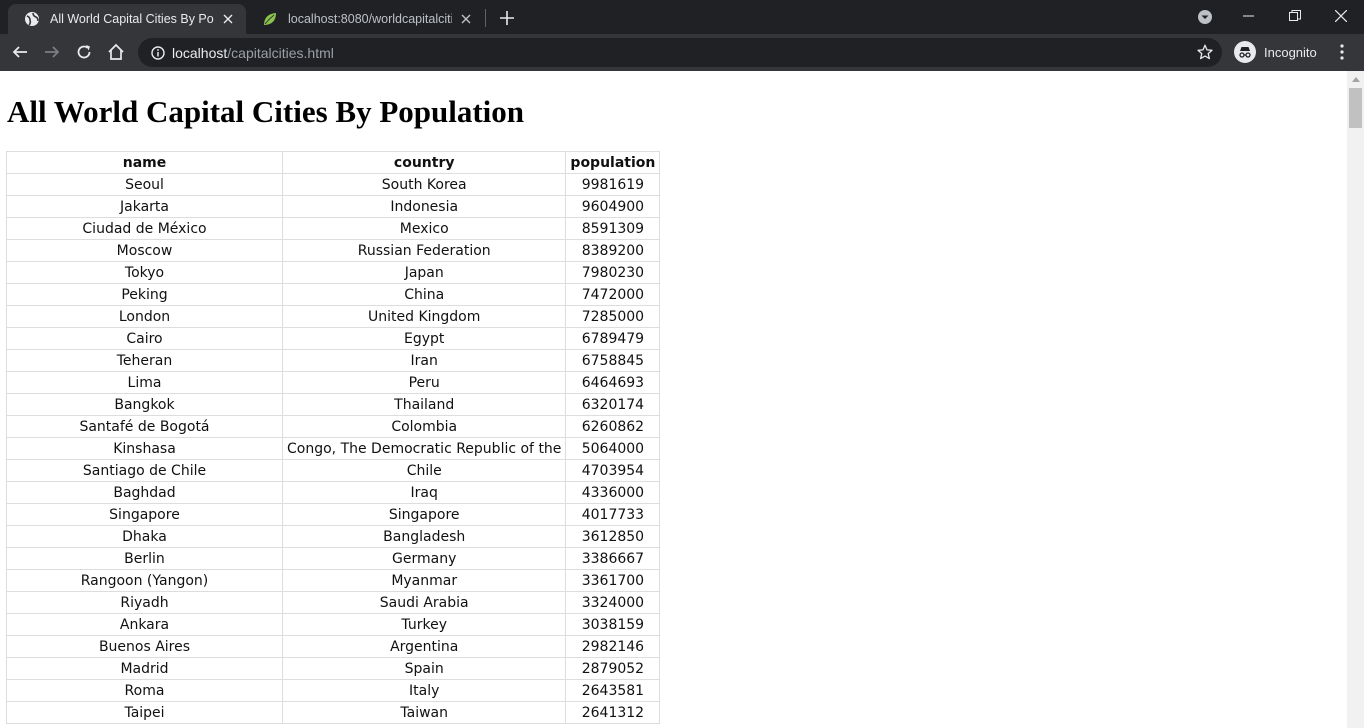 This screenshot has width=1364, height=728. Describe the element at coordinates (144, 514) in the screenshot. I see `cell-city-name: Singapore` at that location.